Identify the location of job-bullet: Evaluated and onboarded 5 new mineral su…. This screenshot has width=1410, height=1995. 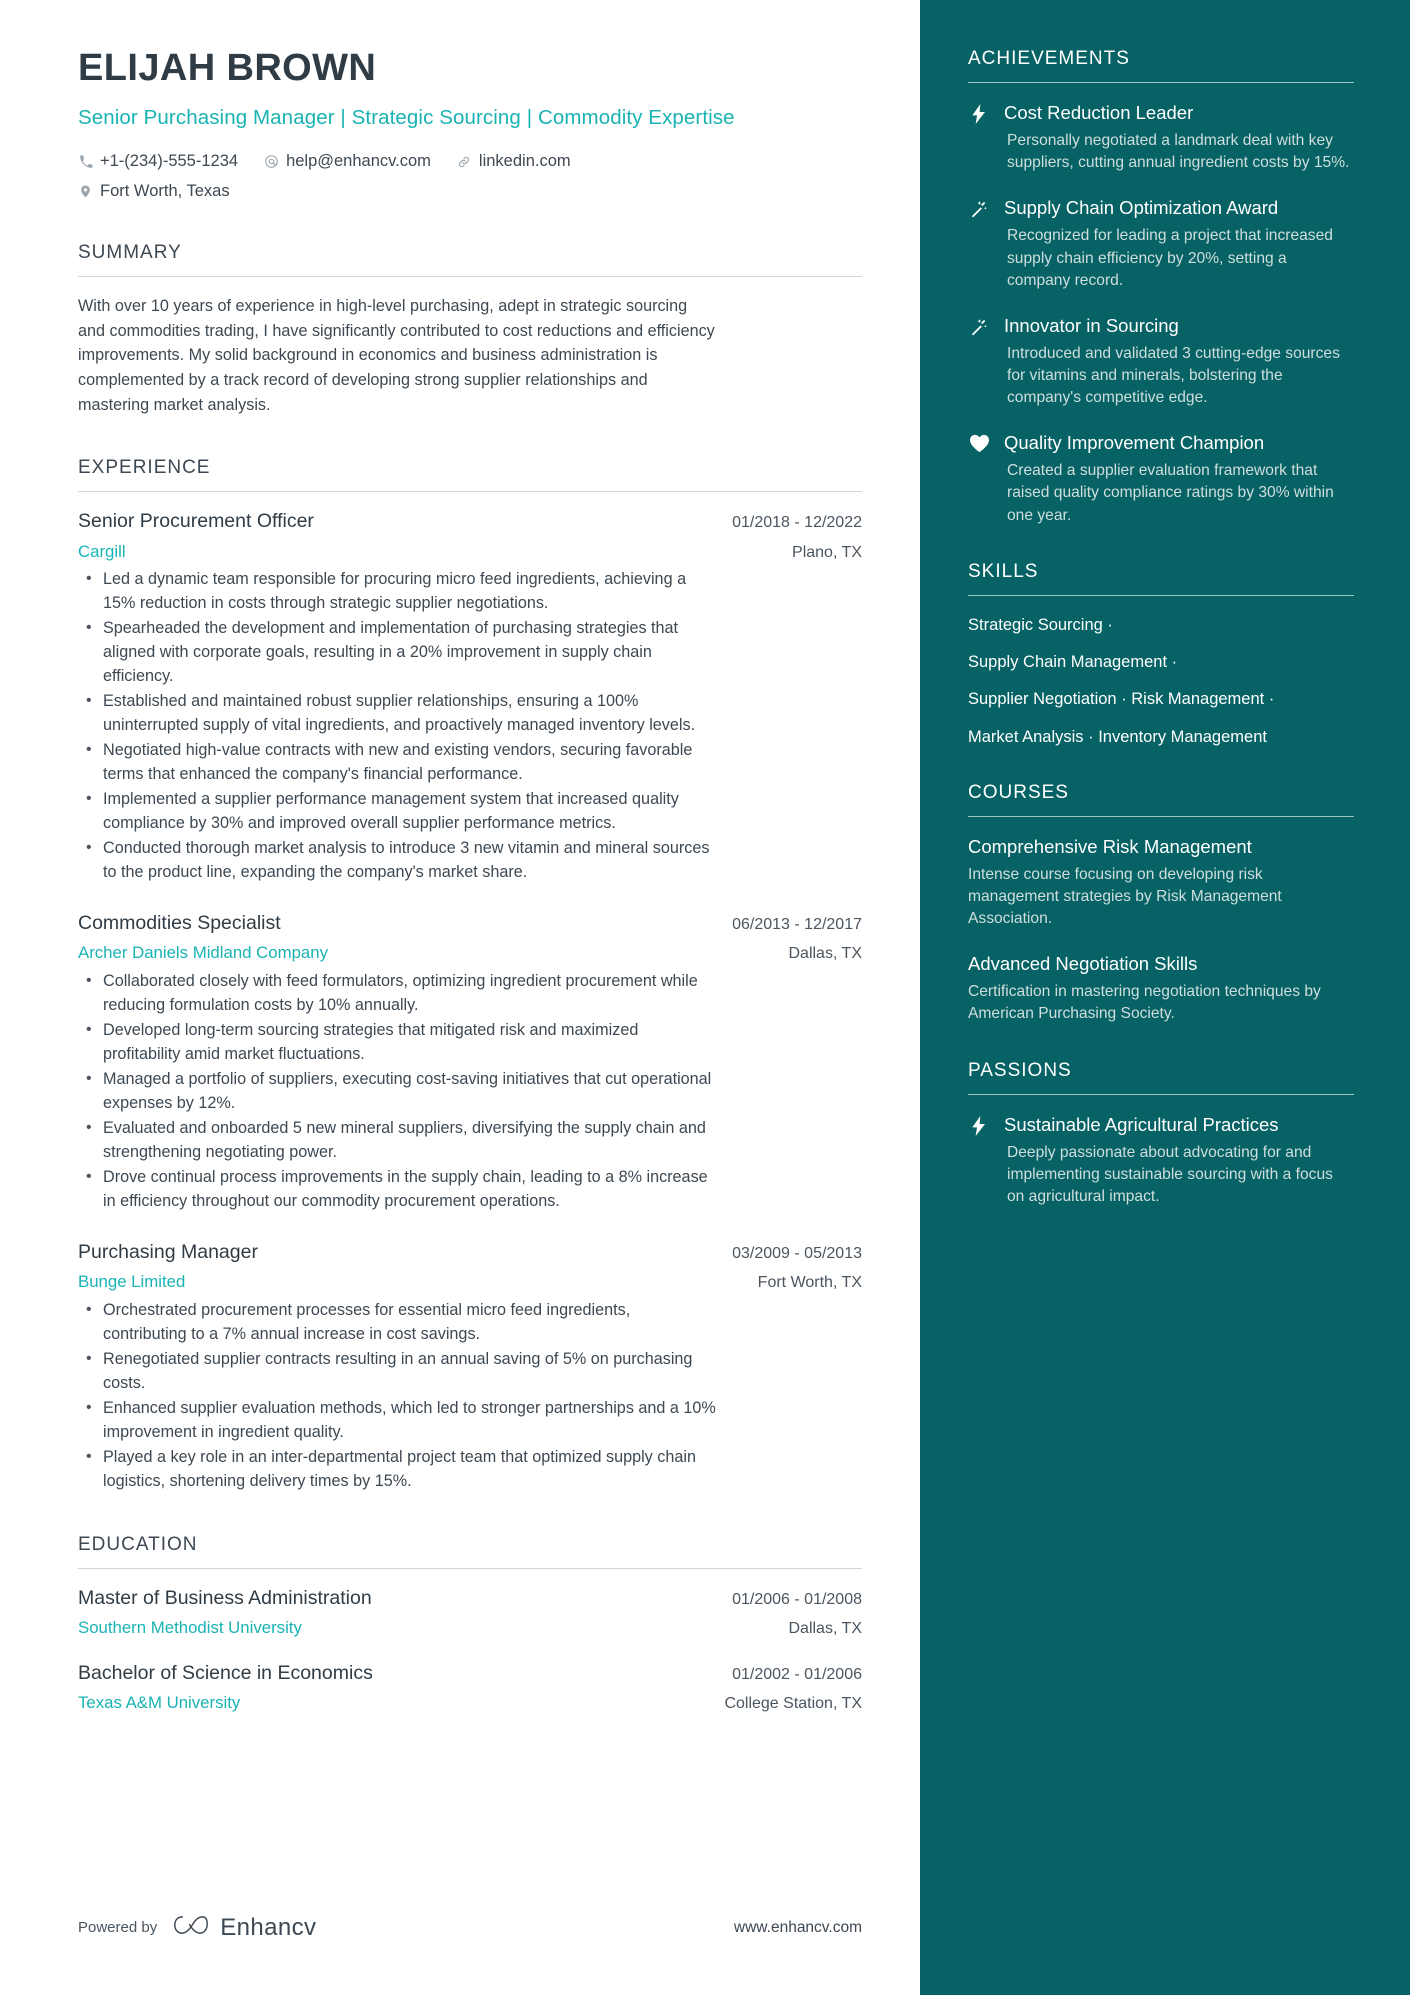
(398, 1140).